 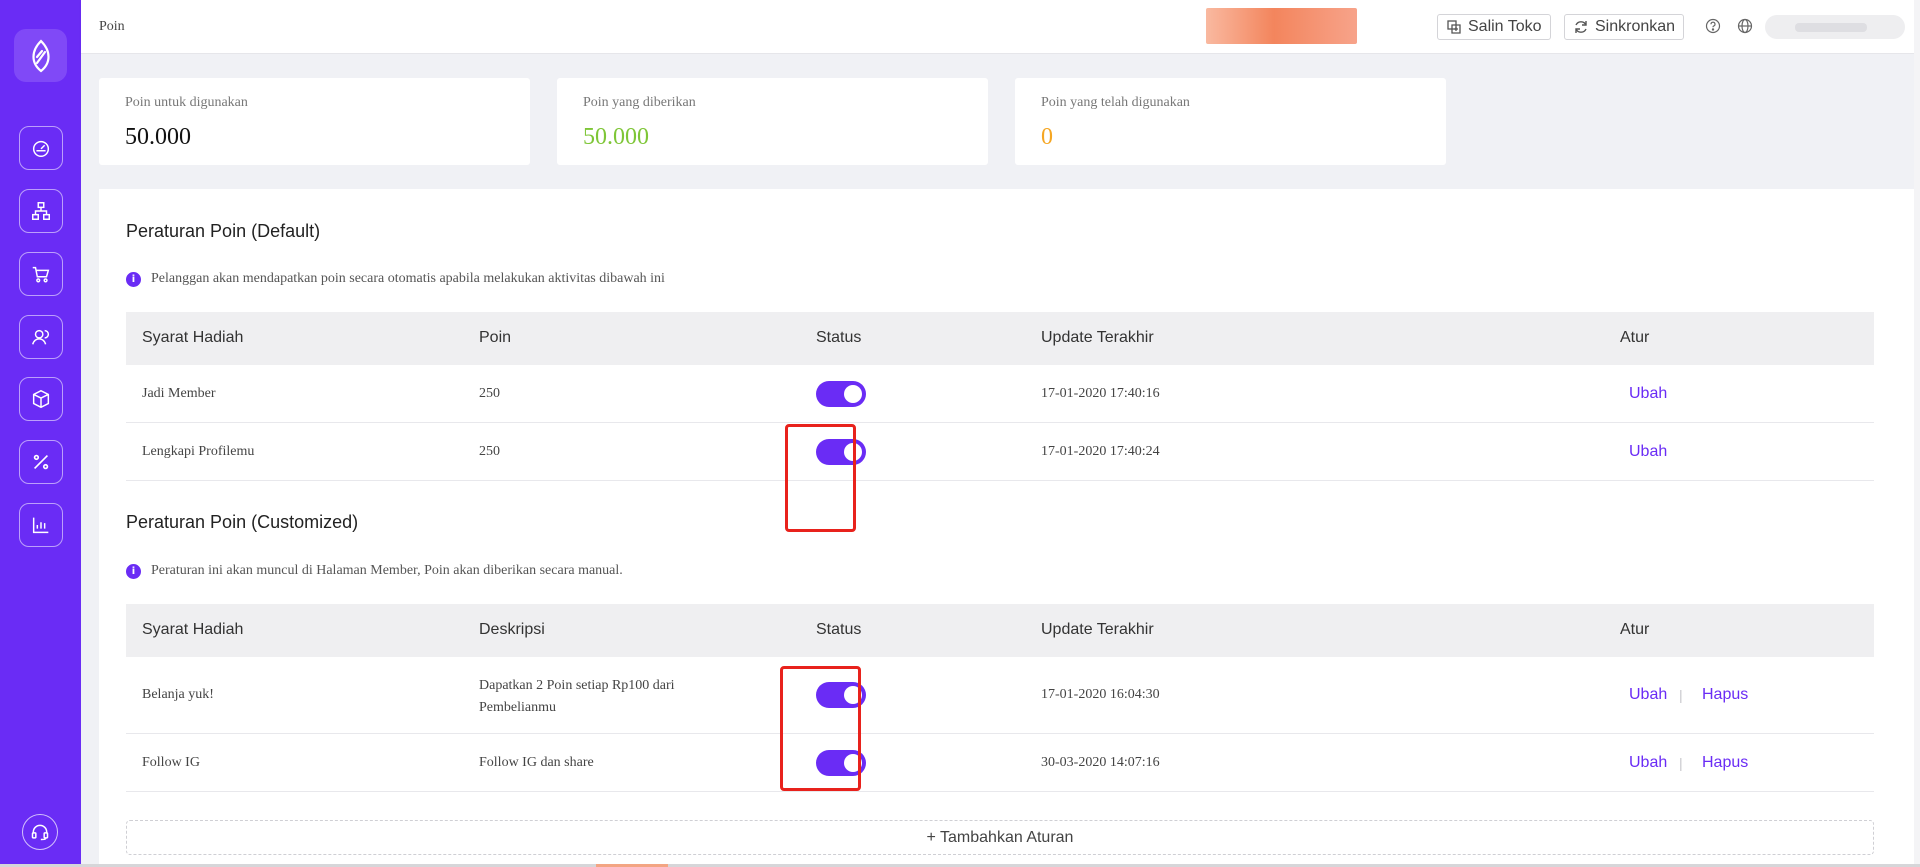 I want to click on stat-card-available-points: Poin untuk digunakan 50.000, so click(x=314, y=121).